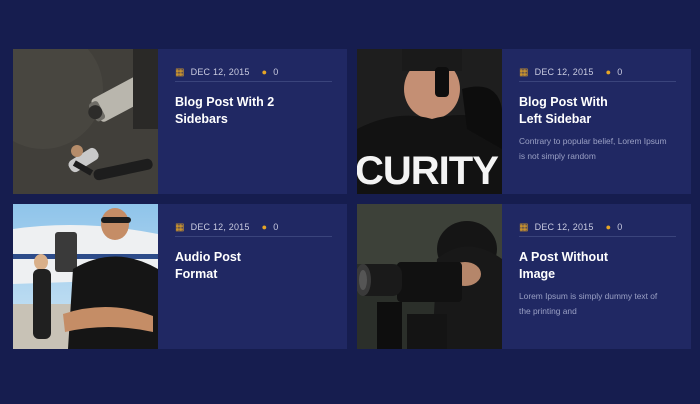 The height and width of the screenshot is (404, 700). I want to click on post-title-line: Blog Post With 2, so click(240, 102).